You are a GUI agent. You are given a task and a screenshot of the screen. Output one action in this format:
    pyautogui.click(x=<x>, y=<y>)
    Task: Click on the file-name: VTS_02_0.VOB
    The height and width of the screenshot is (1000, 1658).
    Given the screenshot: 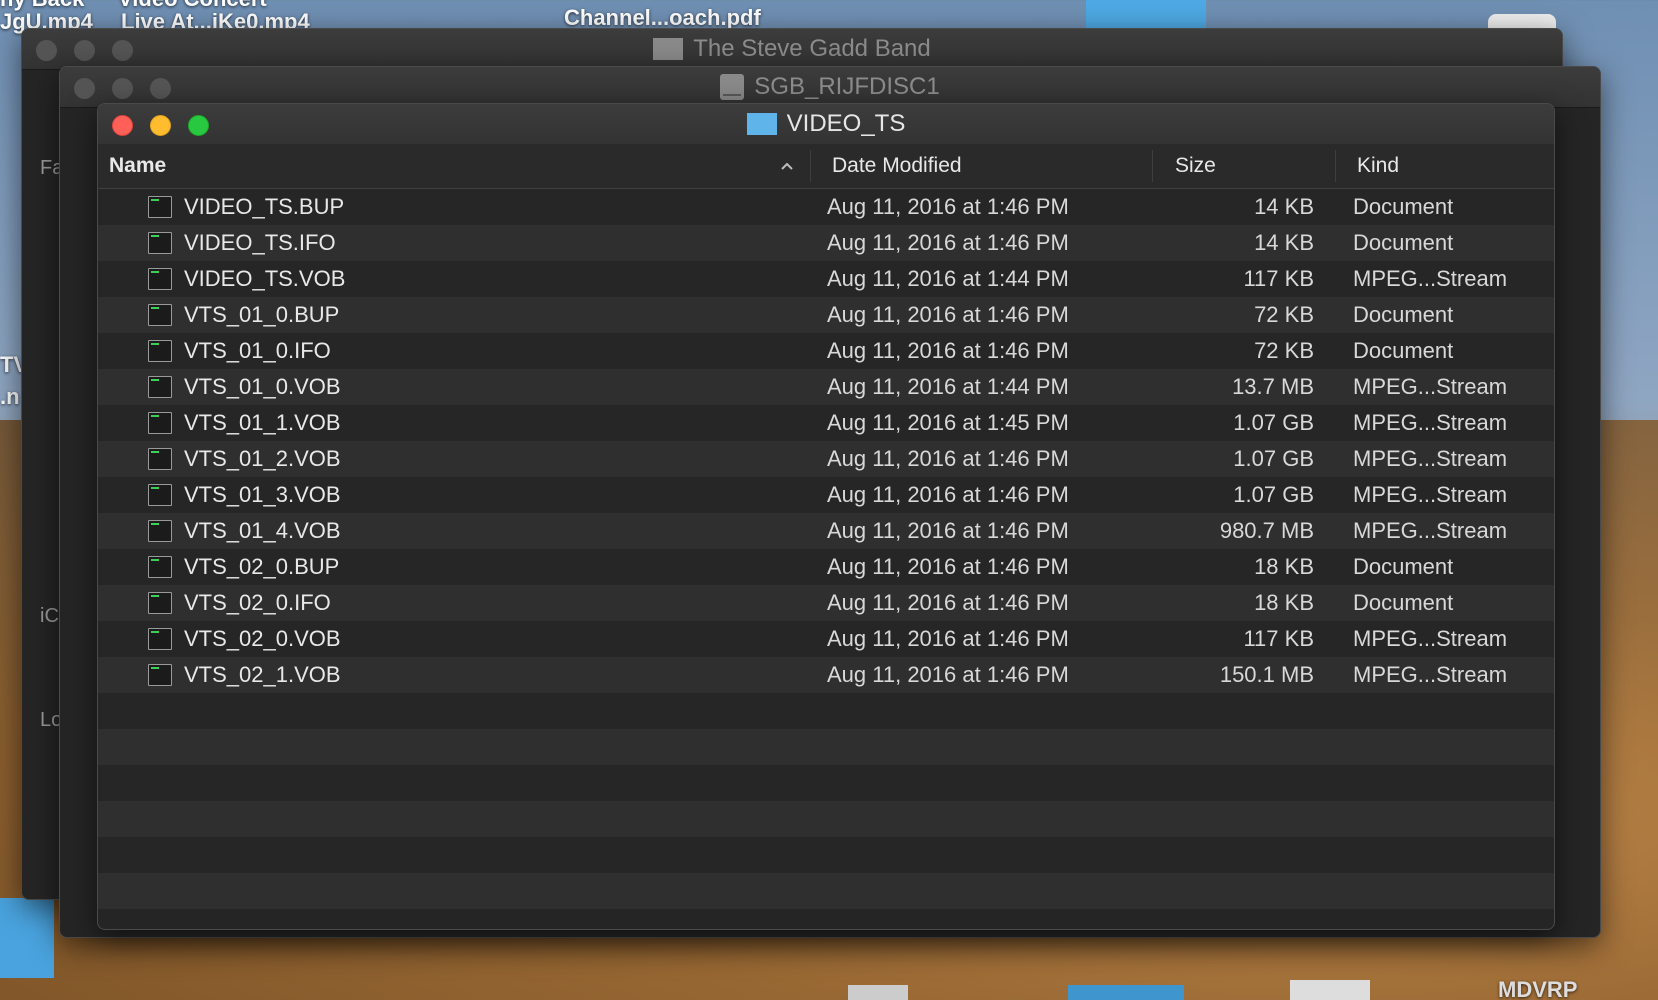 What is the action you would take?
    pyautogui.click(x=262, y=638)
    